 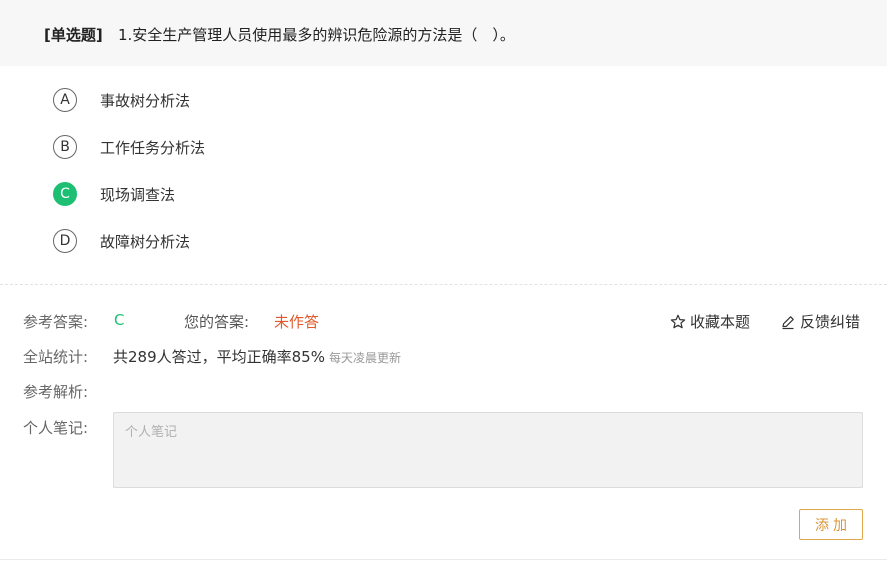 I want to click on question-header: [单选题] 1.安全生产管理人员使用最多的辨识危险源的方法是（ ）。, so click(x=443, y=33).